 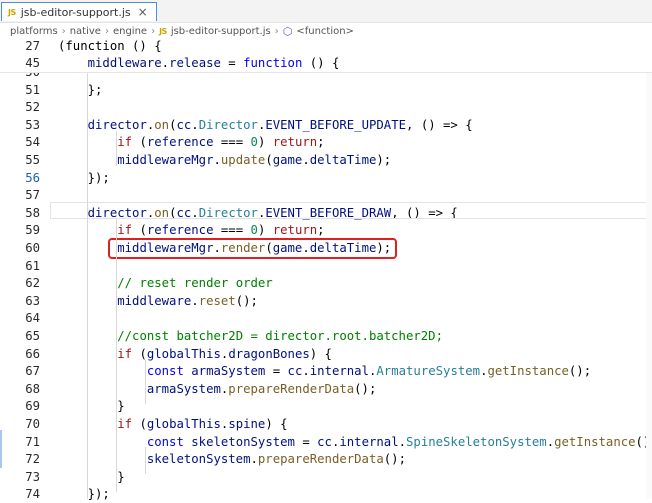 What do you see at coordinates (32, 371) in the screenshot?
I see `line-number: 67` at bounding box center [32, 371].